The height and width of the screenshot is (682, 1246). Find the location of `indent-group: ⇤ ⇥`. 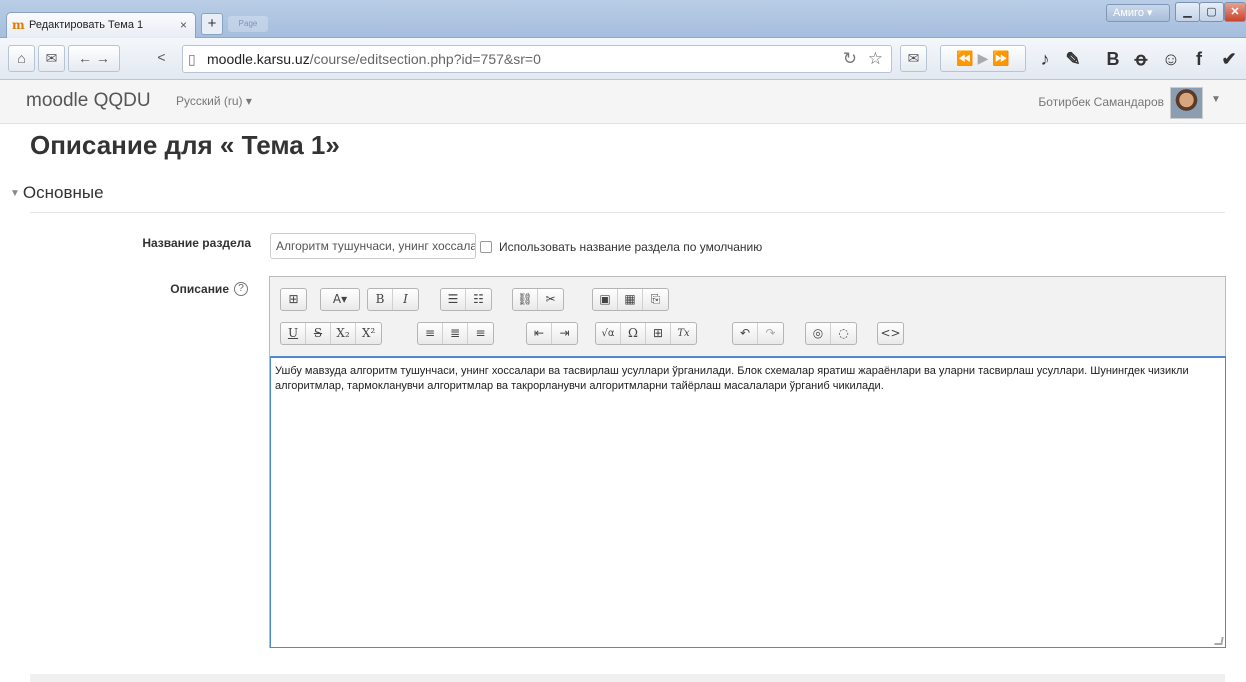

indent-group: ⇤ ⇥ is located at coordinates (552, 333).